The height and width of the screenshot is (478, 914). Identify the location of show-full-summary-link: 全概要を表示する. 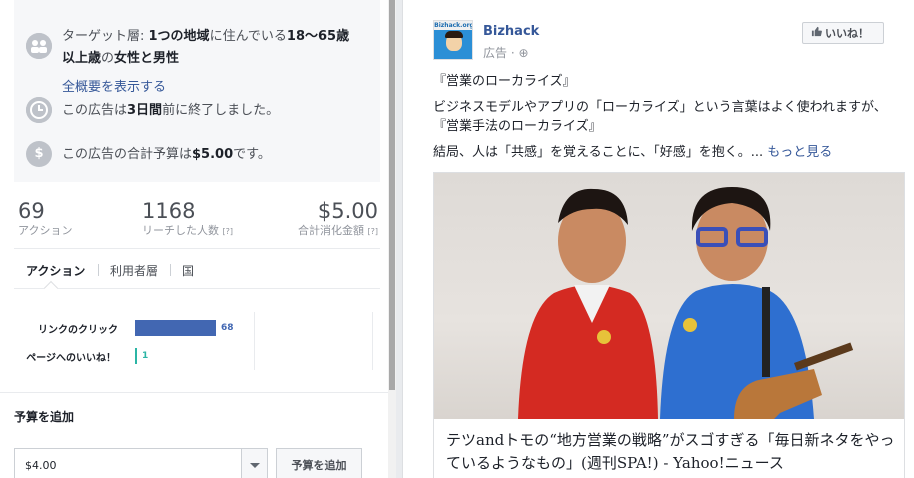
(114, 85).